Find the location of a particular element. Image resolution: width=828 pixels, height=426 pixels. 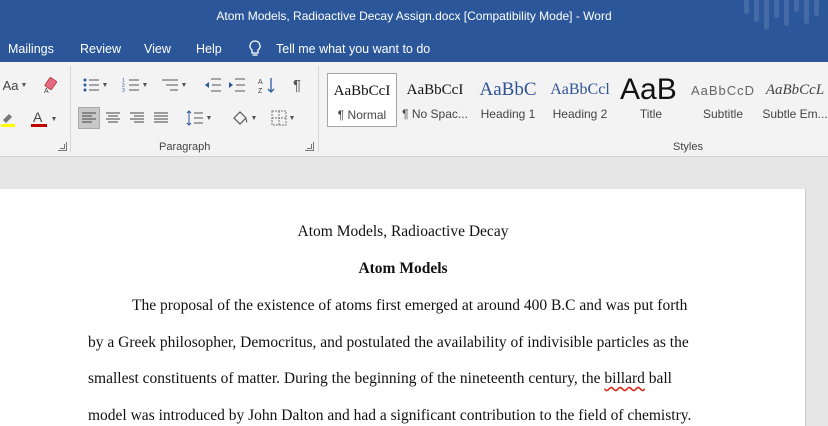

clear-formatting-button: A is located at coordinates (51, 85).